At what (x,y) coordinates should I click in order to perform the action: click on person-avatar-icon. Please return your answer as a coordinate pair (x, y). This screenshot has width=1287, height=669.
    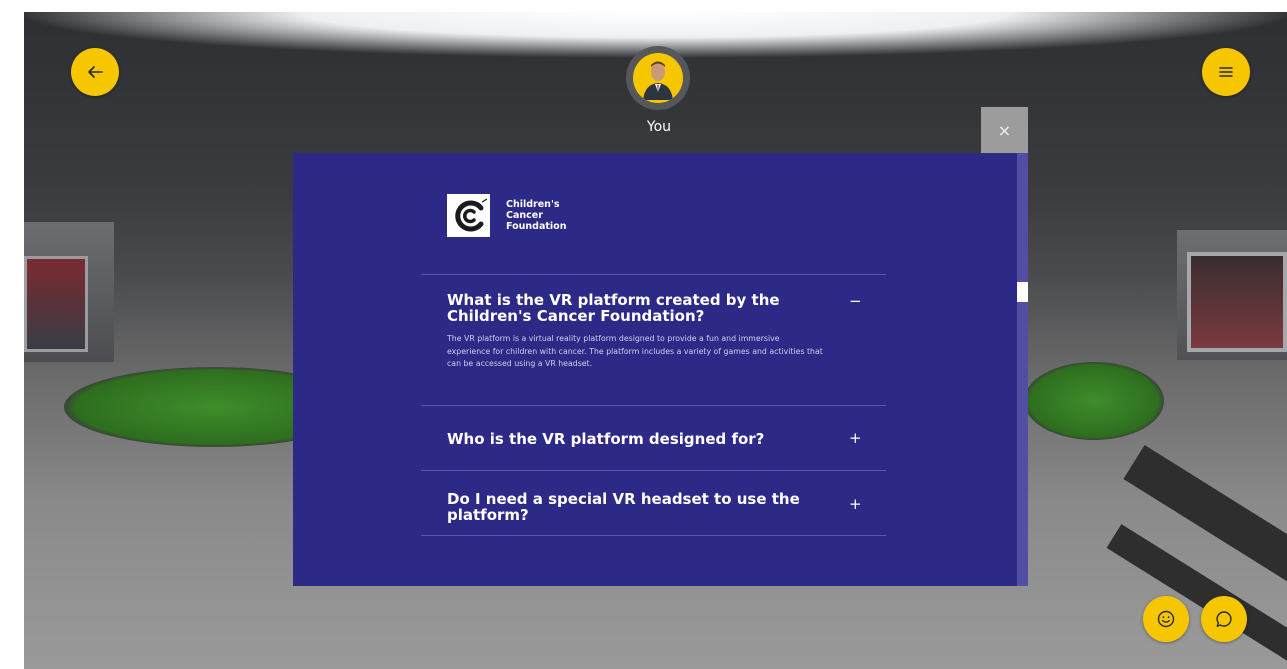
    Looking at the image, I should click on (658, 80).